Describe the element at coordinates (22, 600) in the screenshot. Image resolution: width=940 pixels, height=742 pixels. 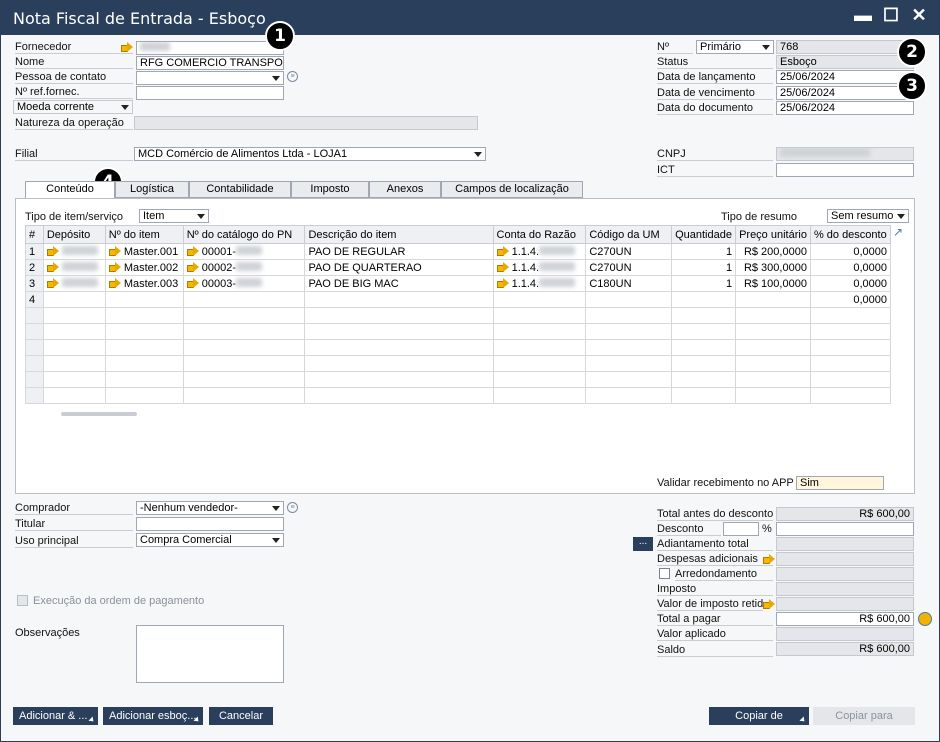
I see `execucao-checkbox` at that location.